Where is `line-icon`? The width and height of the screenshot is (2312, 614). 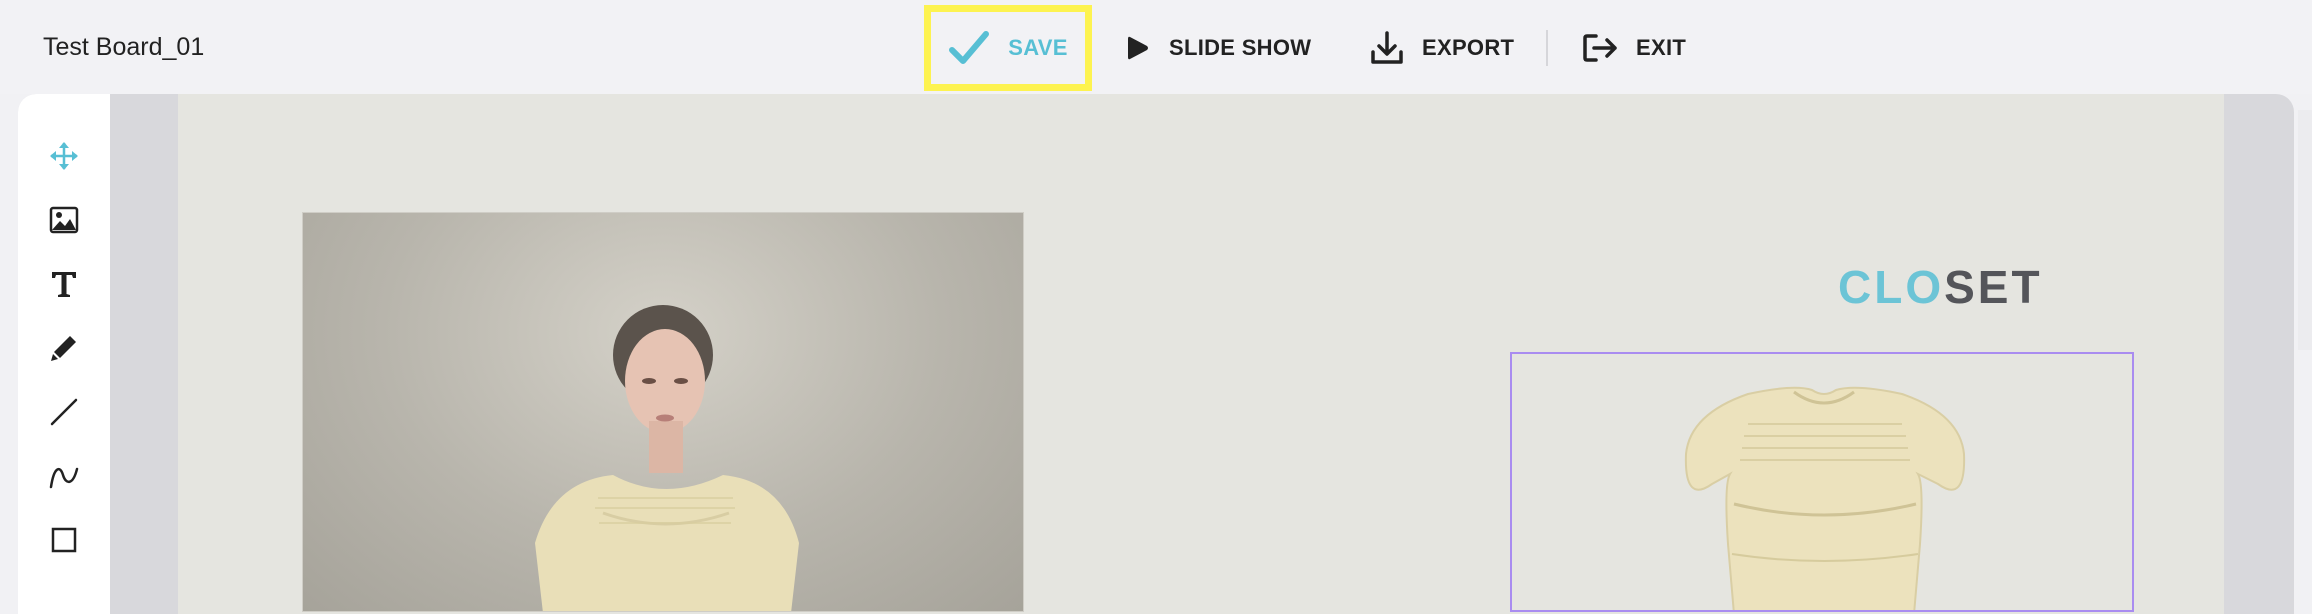
line-icon is located at coordinates (64, 412).